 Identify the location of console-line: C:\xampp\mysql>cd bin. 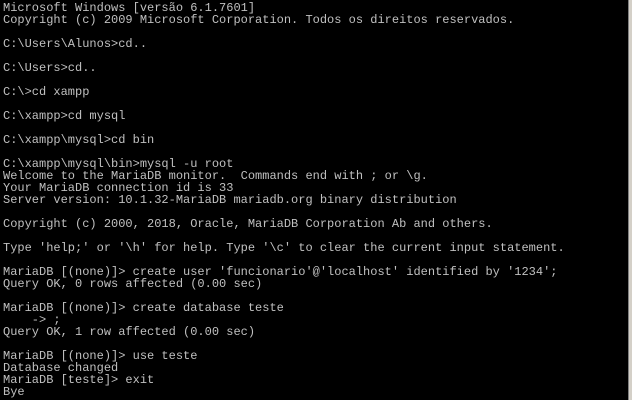
(79, 140).